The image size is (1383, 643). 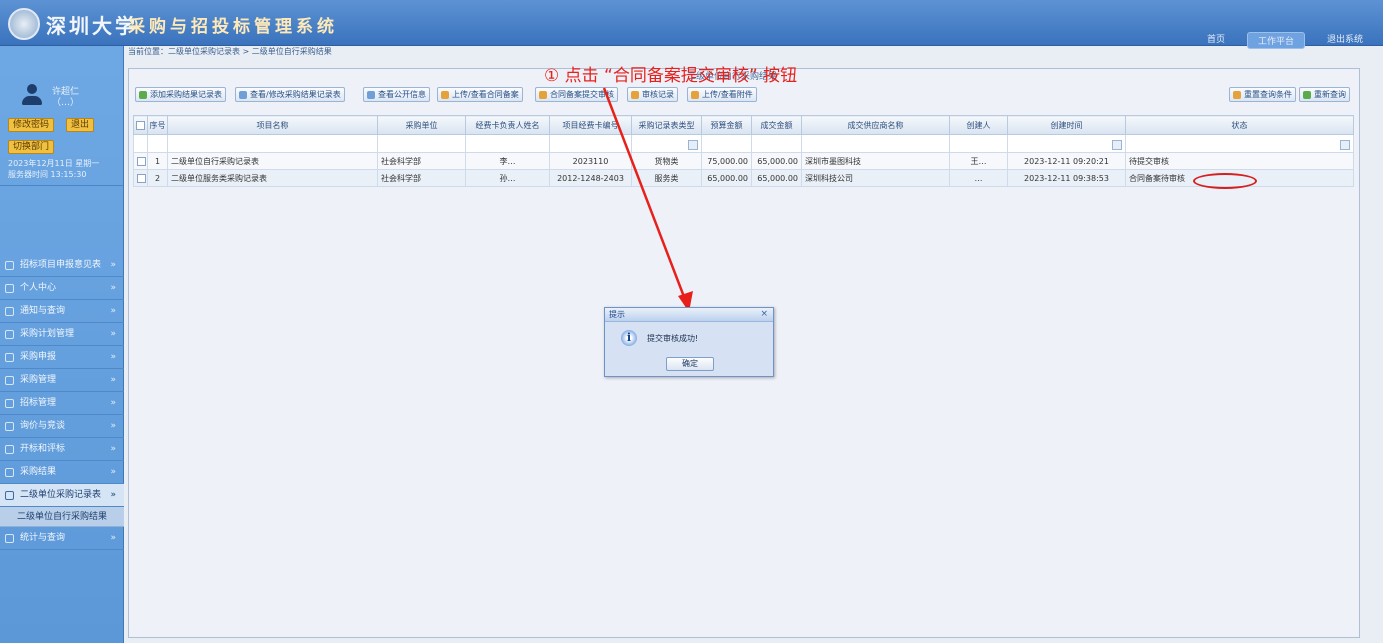 I want to click on status-highlight-circle, so click(x=1225, y=181).